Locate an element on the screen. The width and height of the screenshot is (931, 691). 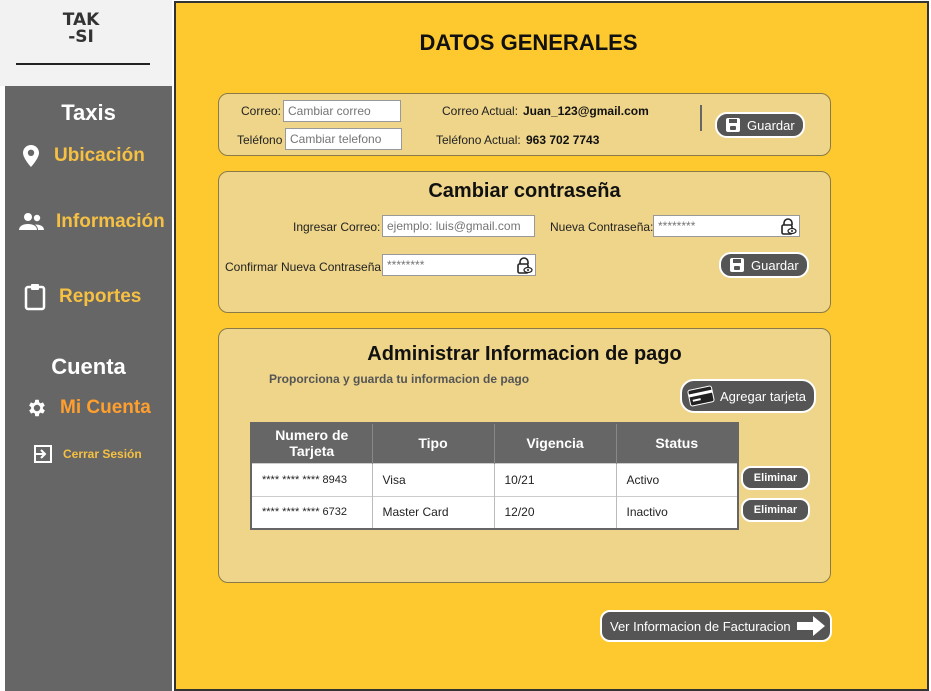
current-email-value: Juan_123@gmail.com is located at coordinates (586, 111).